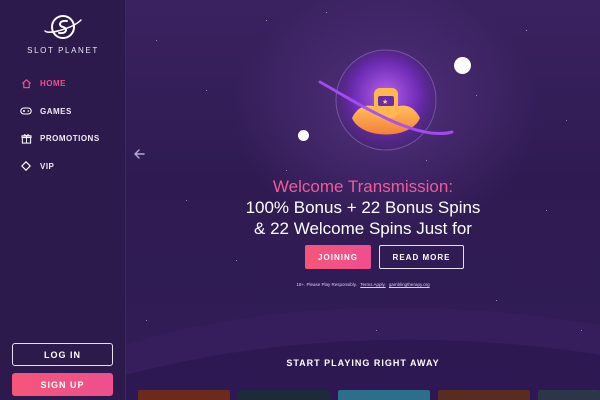 The height and width of the screenshot is (400, 600). What do you see at coordinates (363, 363) in the screenshot?
I see `section-title: START PLAYING RIGHT AWAY` at bounding box center [363, 363].